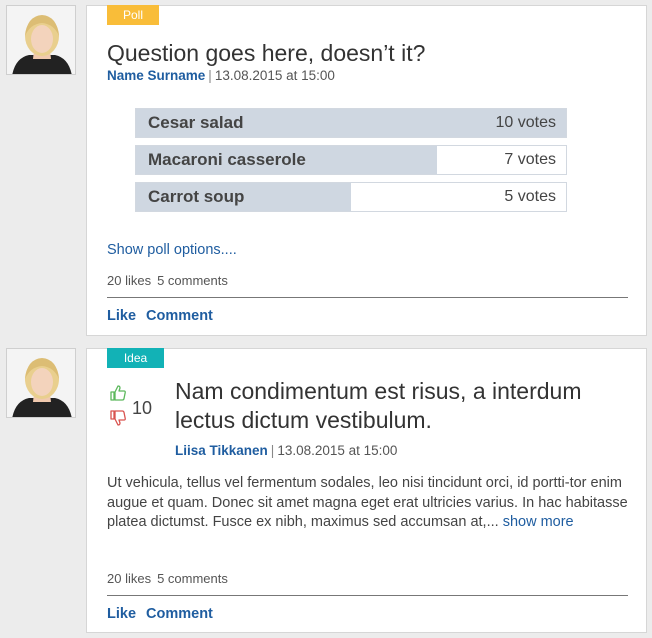  I want to click on post-meta: Name Surname | 13.08.2015 at 15:00, so click(221, 75).